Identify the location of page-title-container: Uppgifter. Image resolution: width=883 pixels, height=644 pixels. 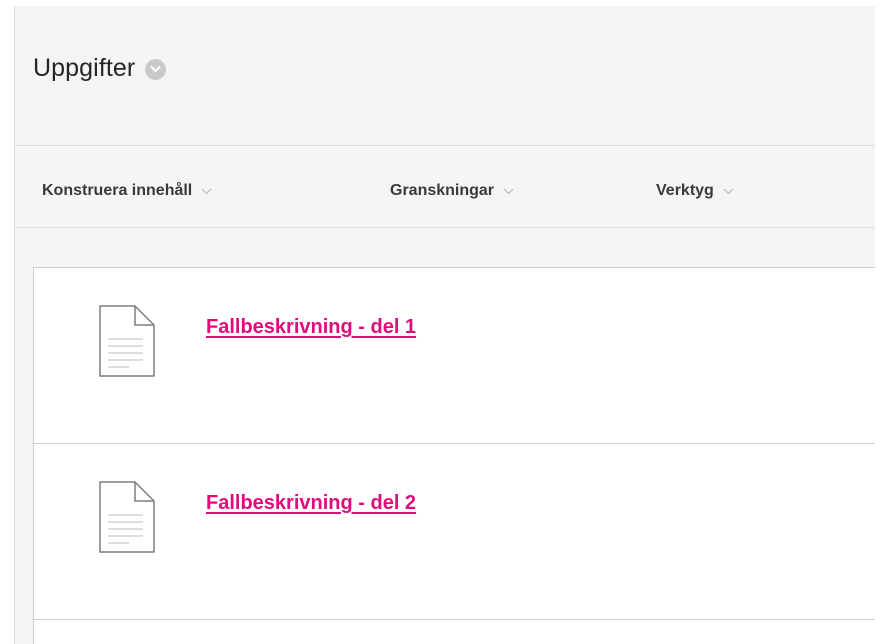
(100, 68).